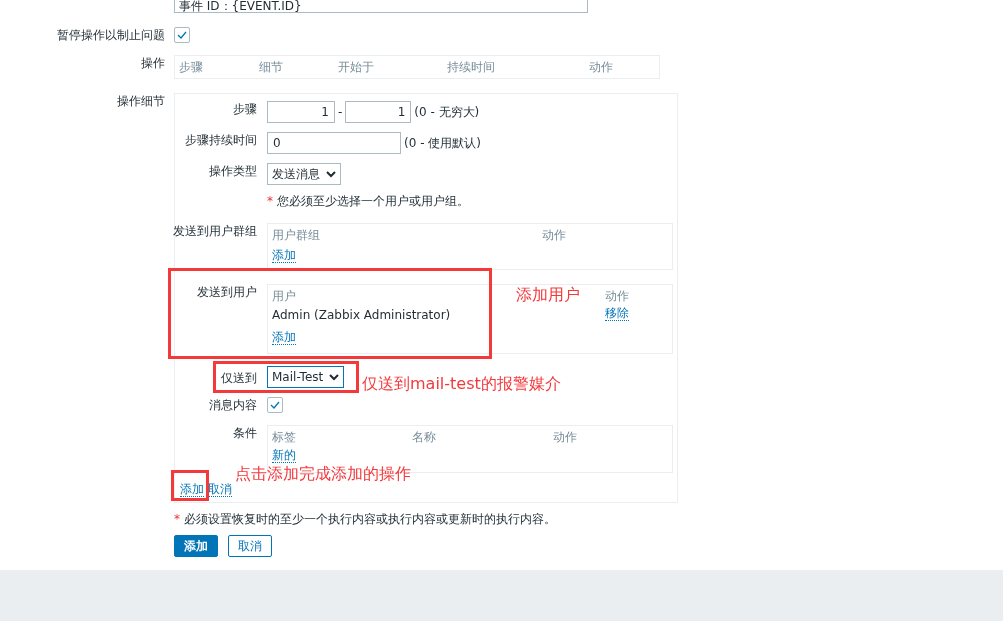 The width and height of the screenshot is (1003, 621). I want to click on hint-text: (0 - 使用默认), so click(442, 143).